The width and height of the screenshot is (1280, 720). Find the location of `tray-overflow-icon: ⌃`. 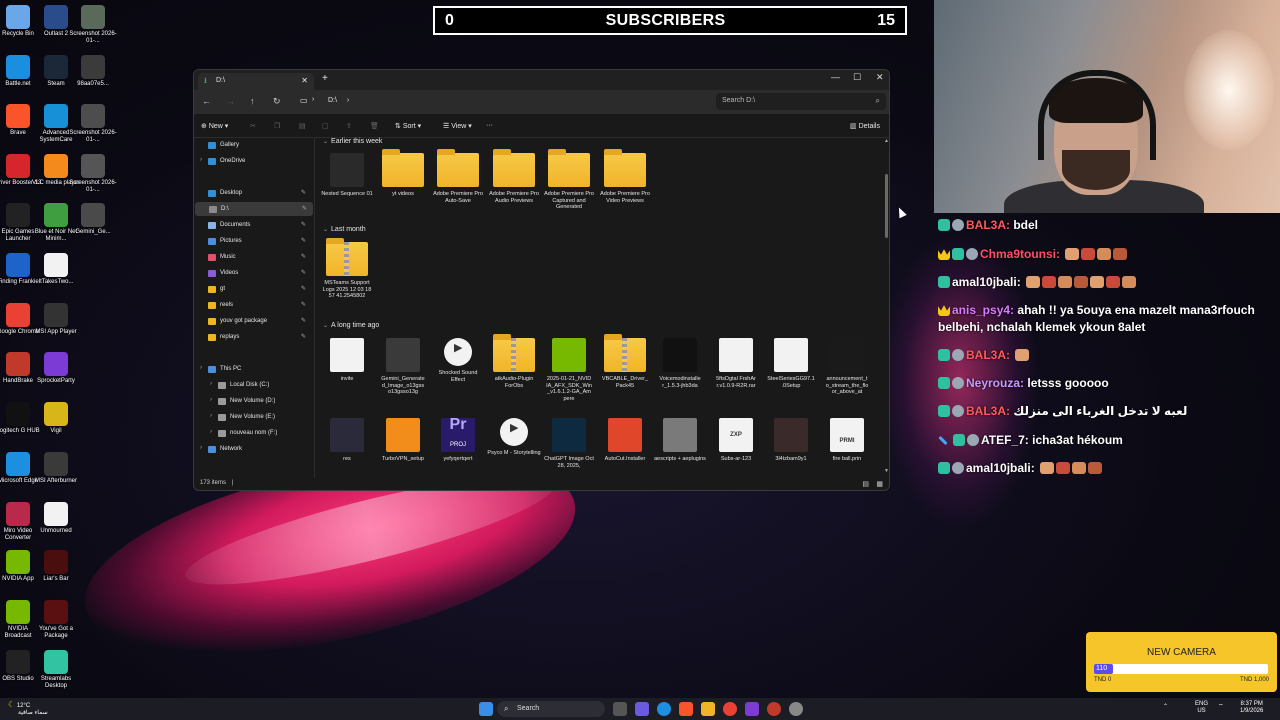

tray-overflow-icon: ⌃ is located at coordinates (1165, 707).